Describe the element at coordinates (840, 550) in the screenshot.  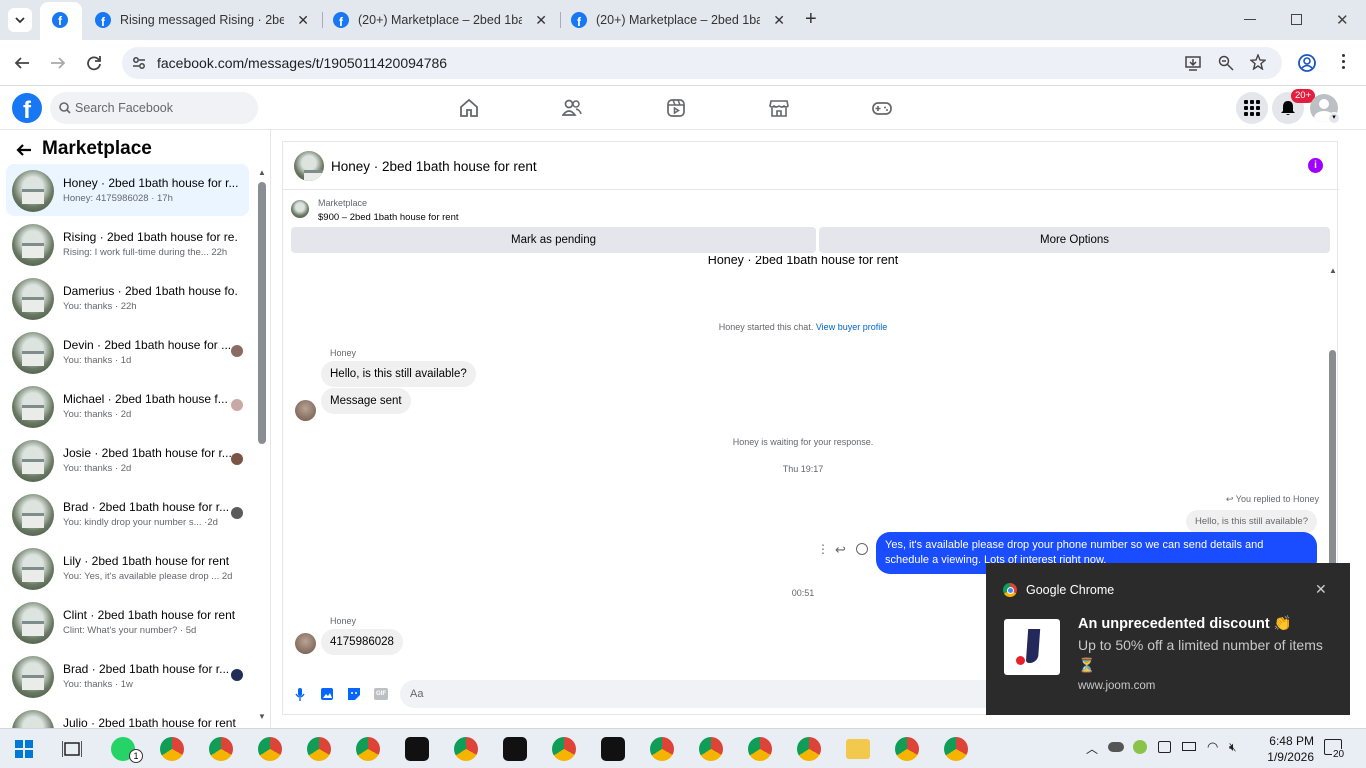
I see `reply-icon: ↩` at that location.